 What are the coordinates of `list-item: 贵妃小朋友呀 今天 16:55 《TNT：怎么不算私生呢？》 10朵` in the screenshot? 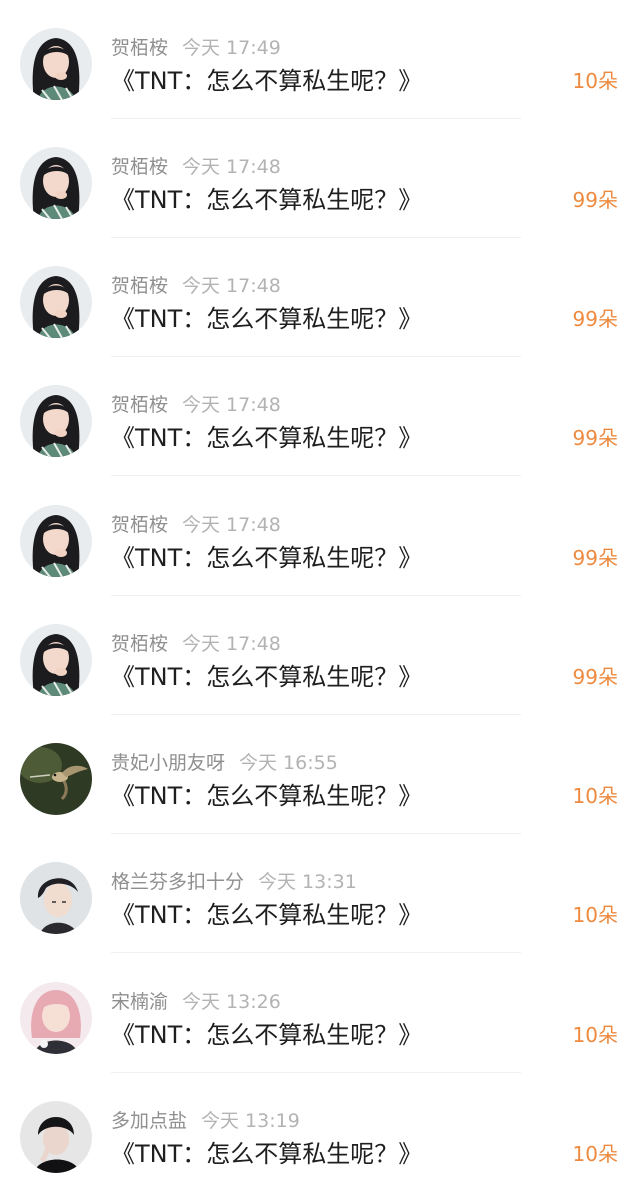 It's located at (320, 774).